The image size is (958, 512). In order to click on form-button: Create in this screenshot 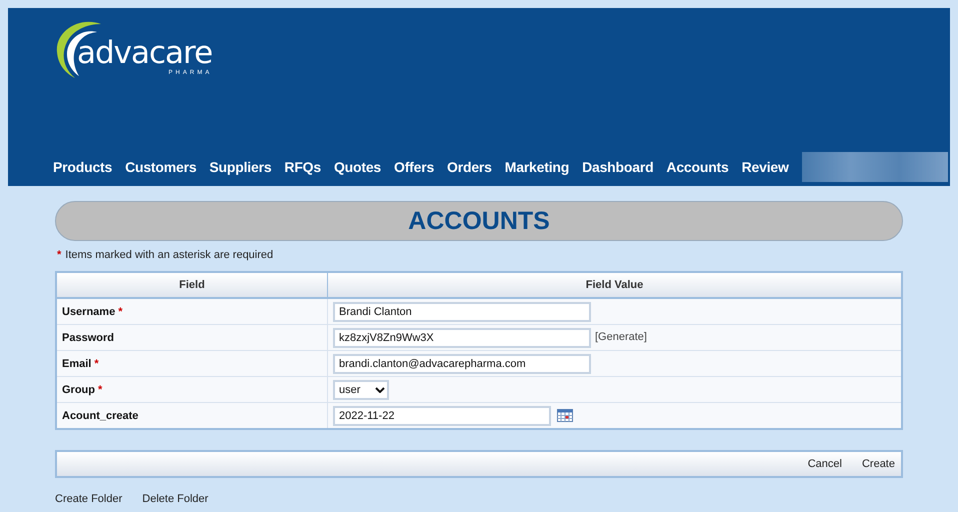, I will do `click(878, 464)`.